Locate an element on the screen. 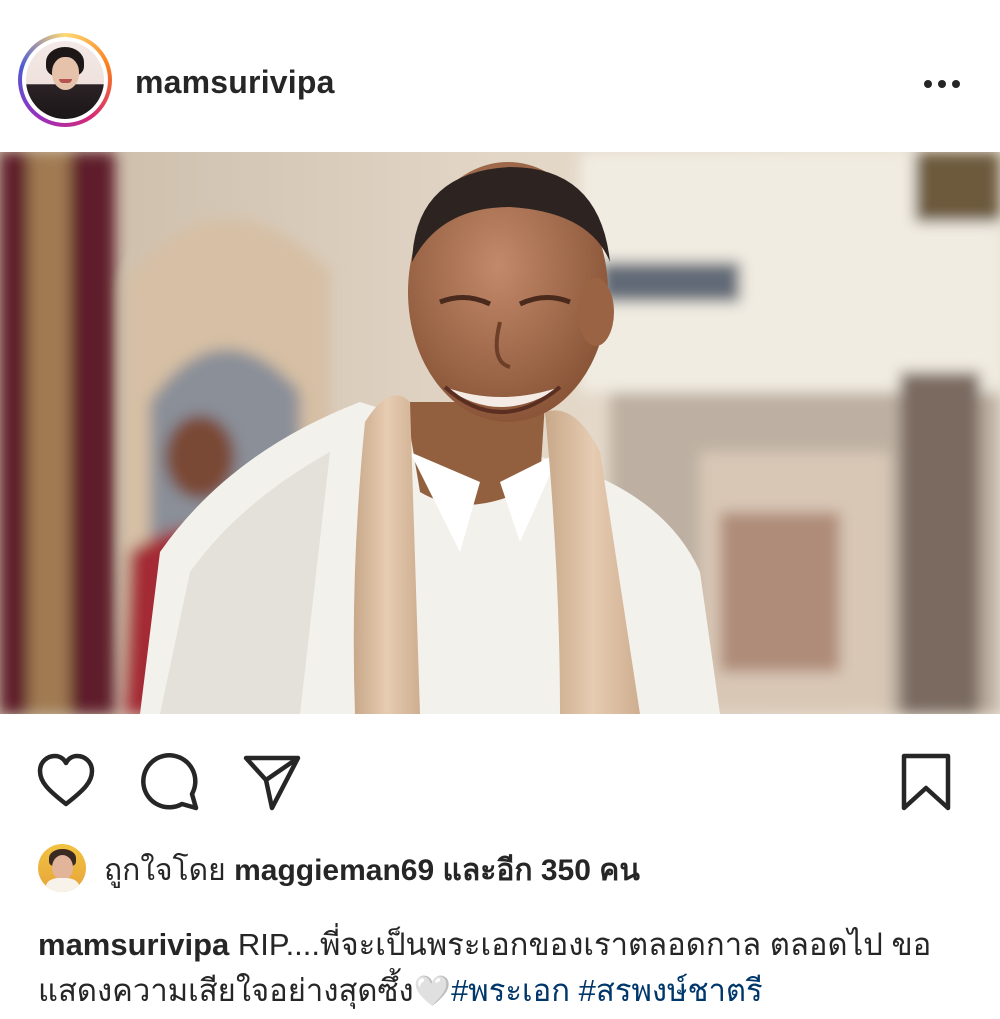 Image resolution: width=1000 pixels, height=1019 pixels. more-horizontal-icon is located at coordinates (942, 83).